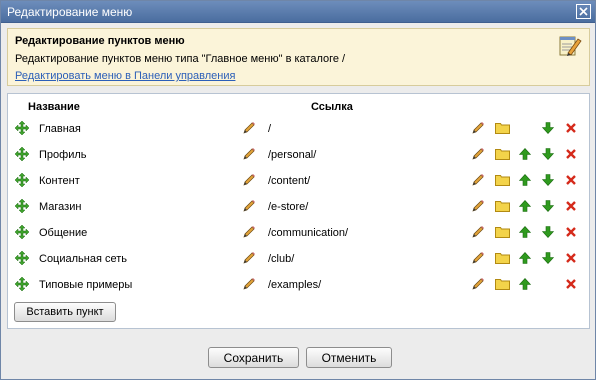 Image resolution: width=596 pixels, height=380 pixels. What do you see at coordinates (308, 233) in the screenshot?
I see `menu-item-link: /communication/` at bounding box center [308, 233].